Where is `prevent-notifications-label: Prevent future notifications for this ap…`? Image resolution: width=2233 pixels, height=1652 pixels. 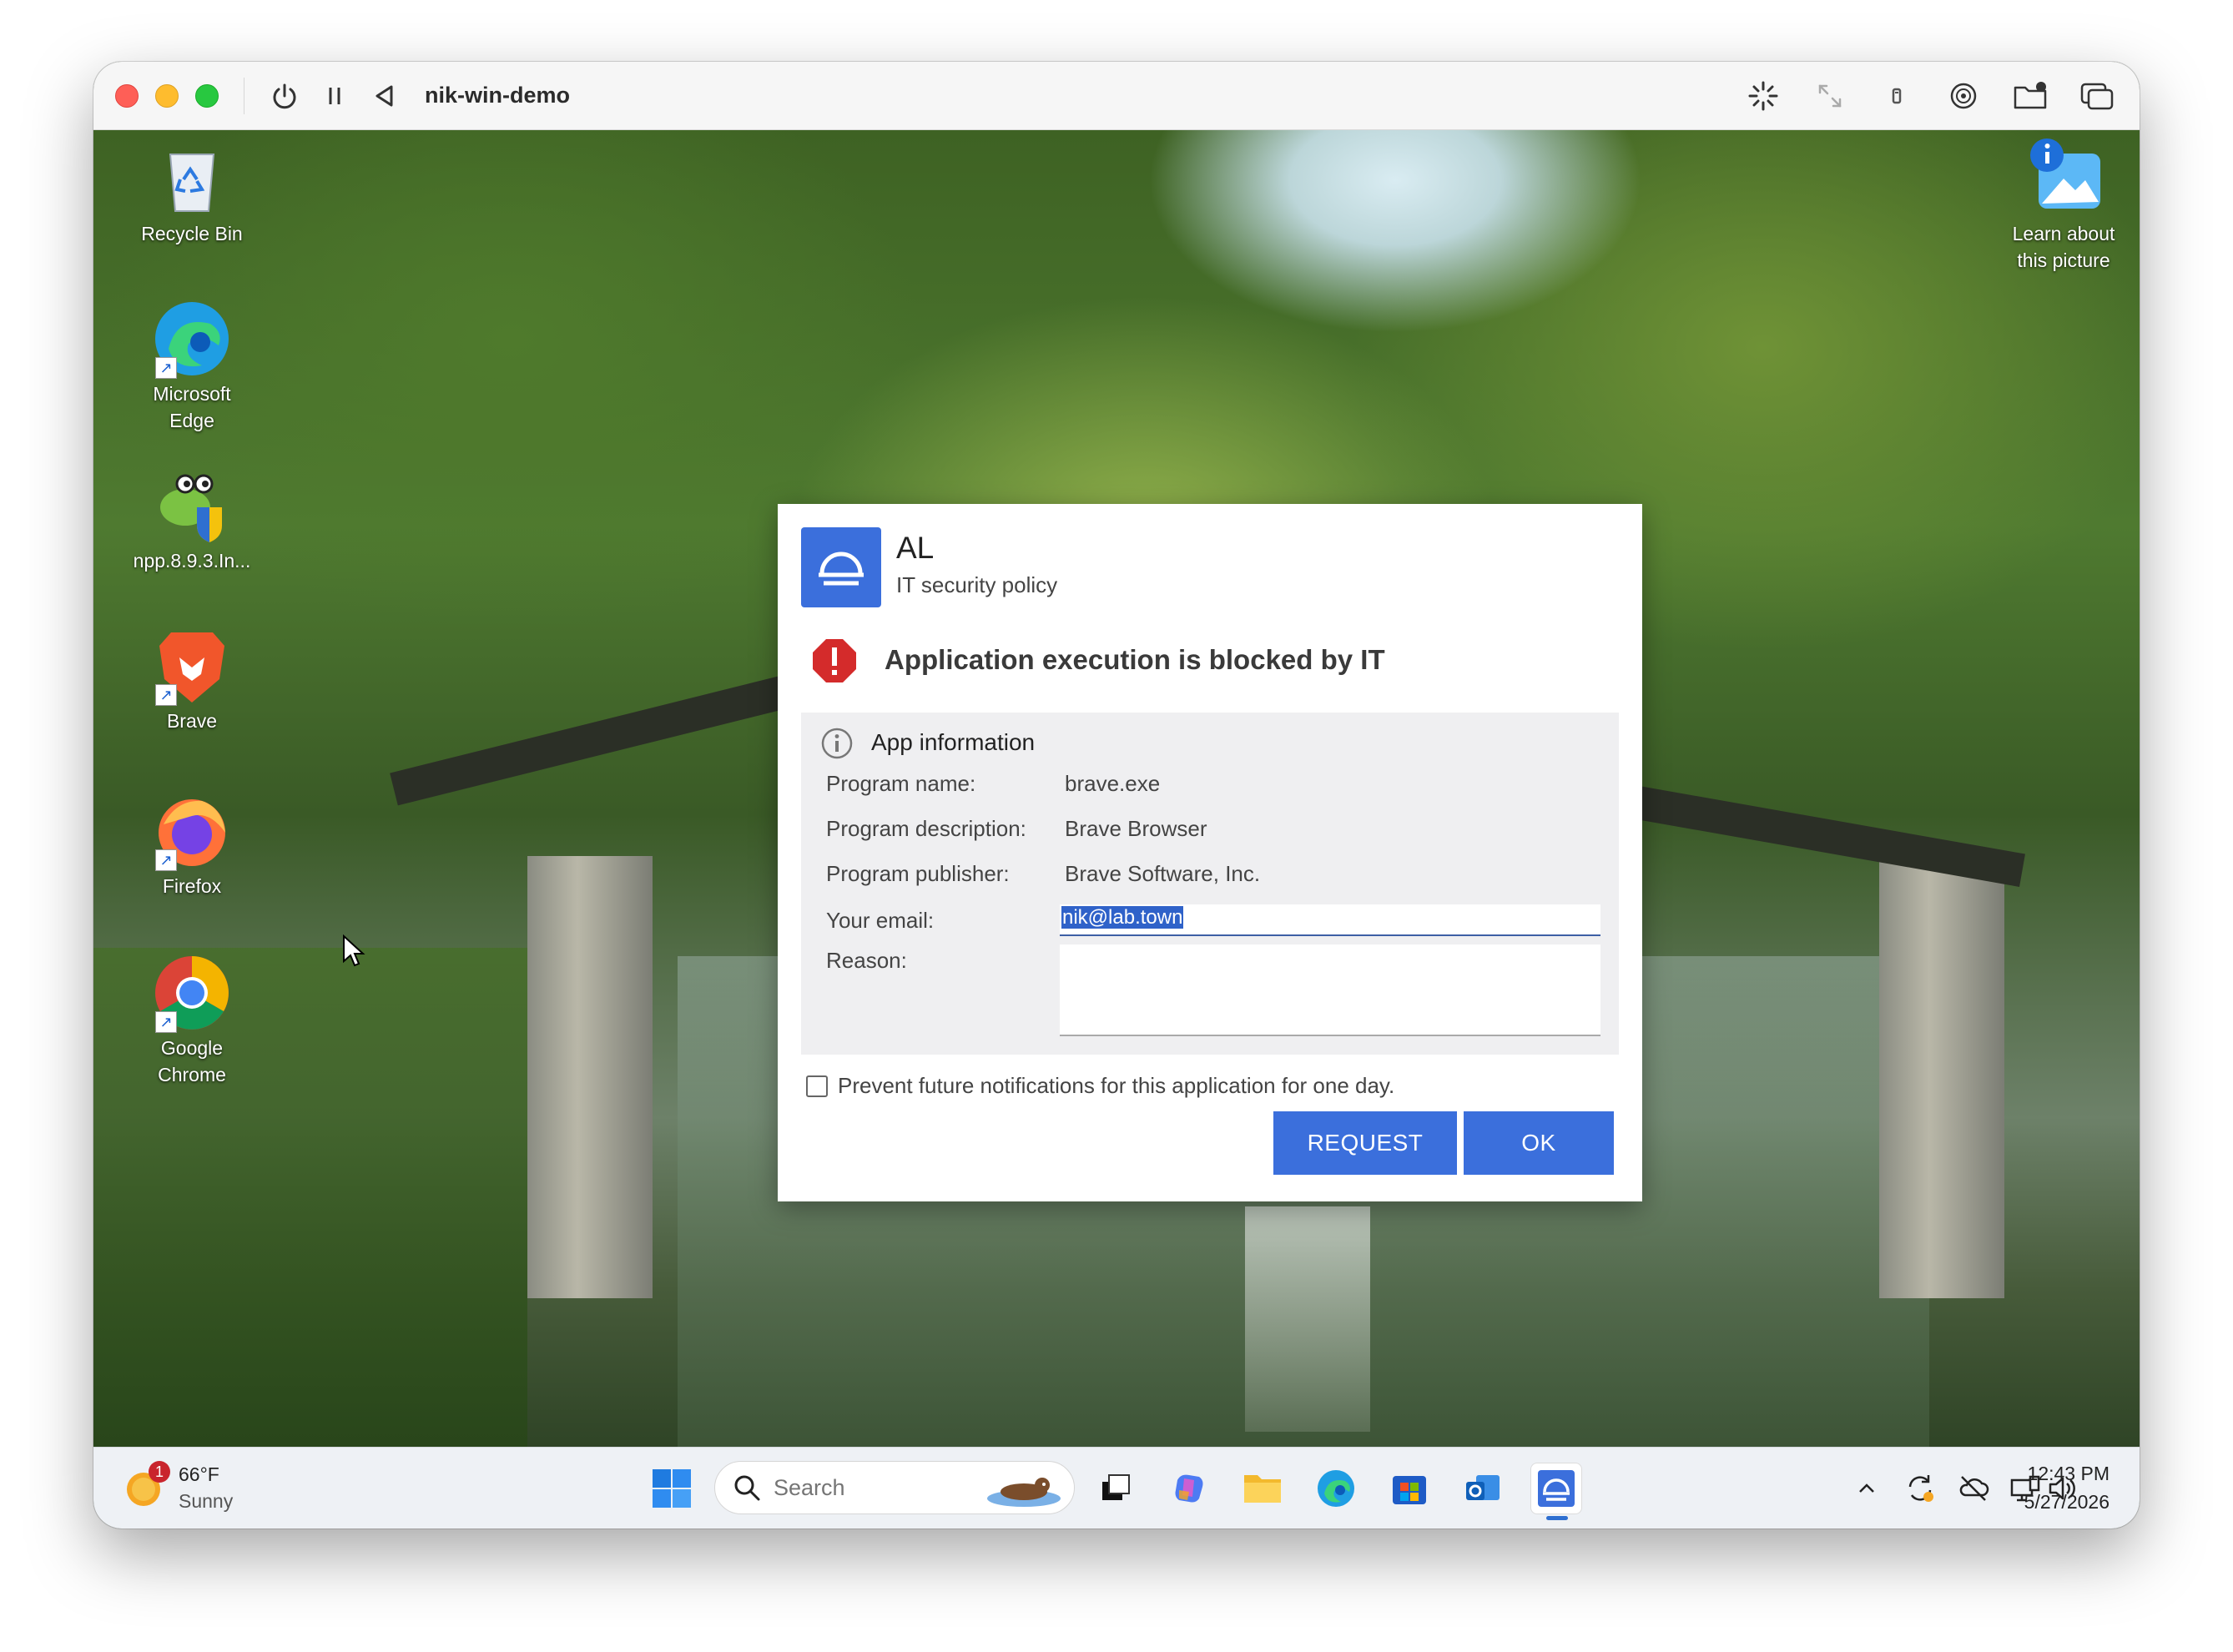
prevent-notifications-label: Prevent future notifications for this ap… is located at coordinates (1116, 1086).